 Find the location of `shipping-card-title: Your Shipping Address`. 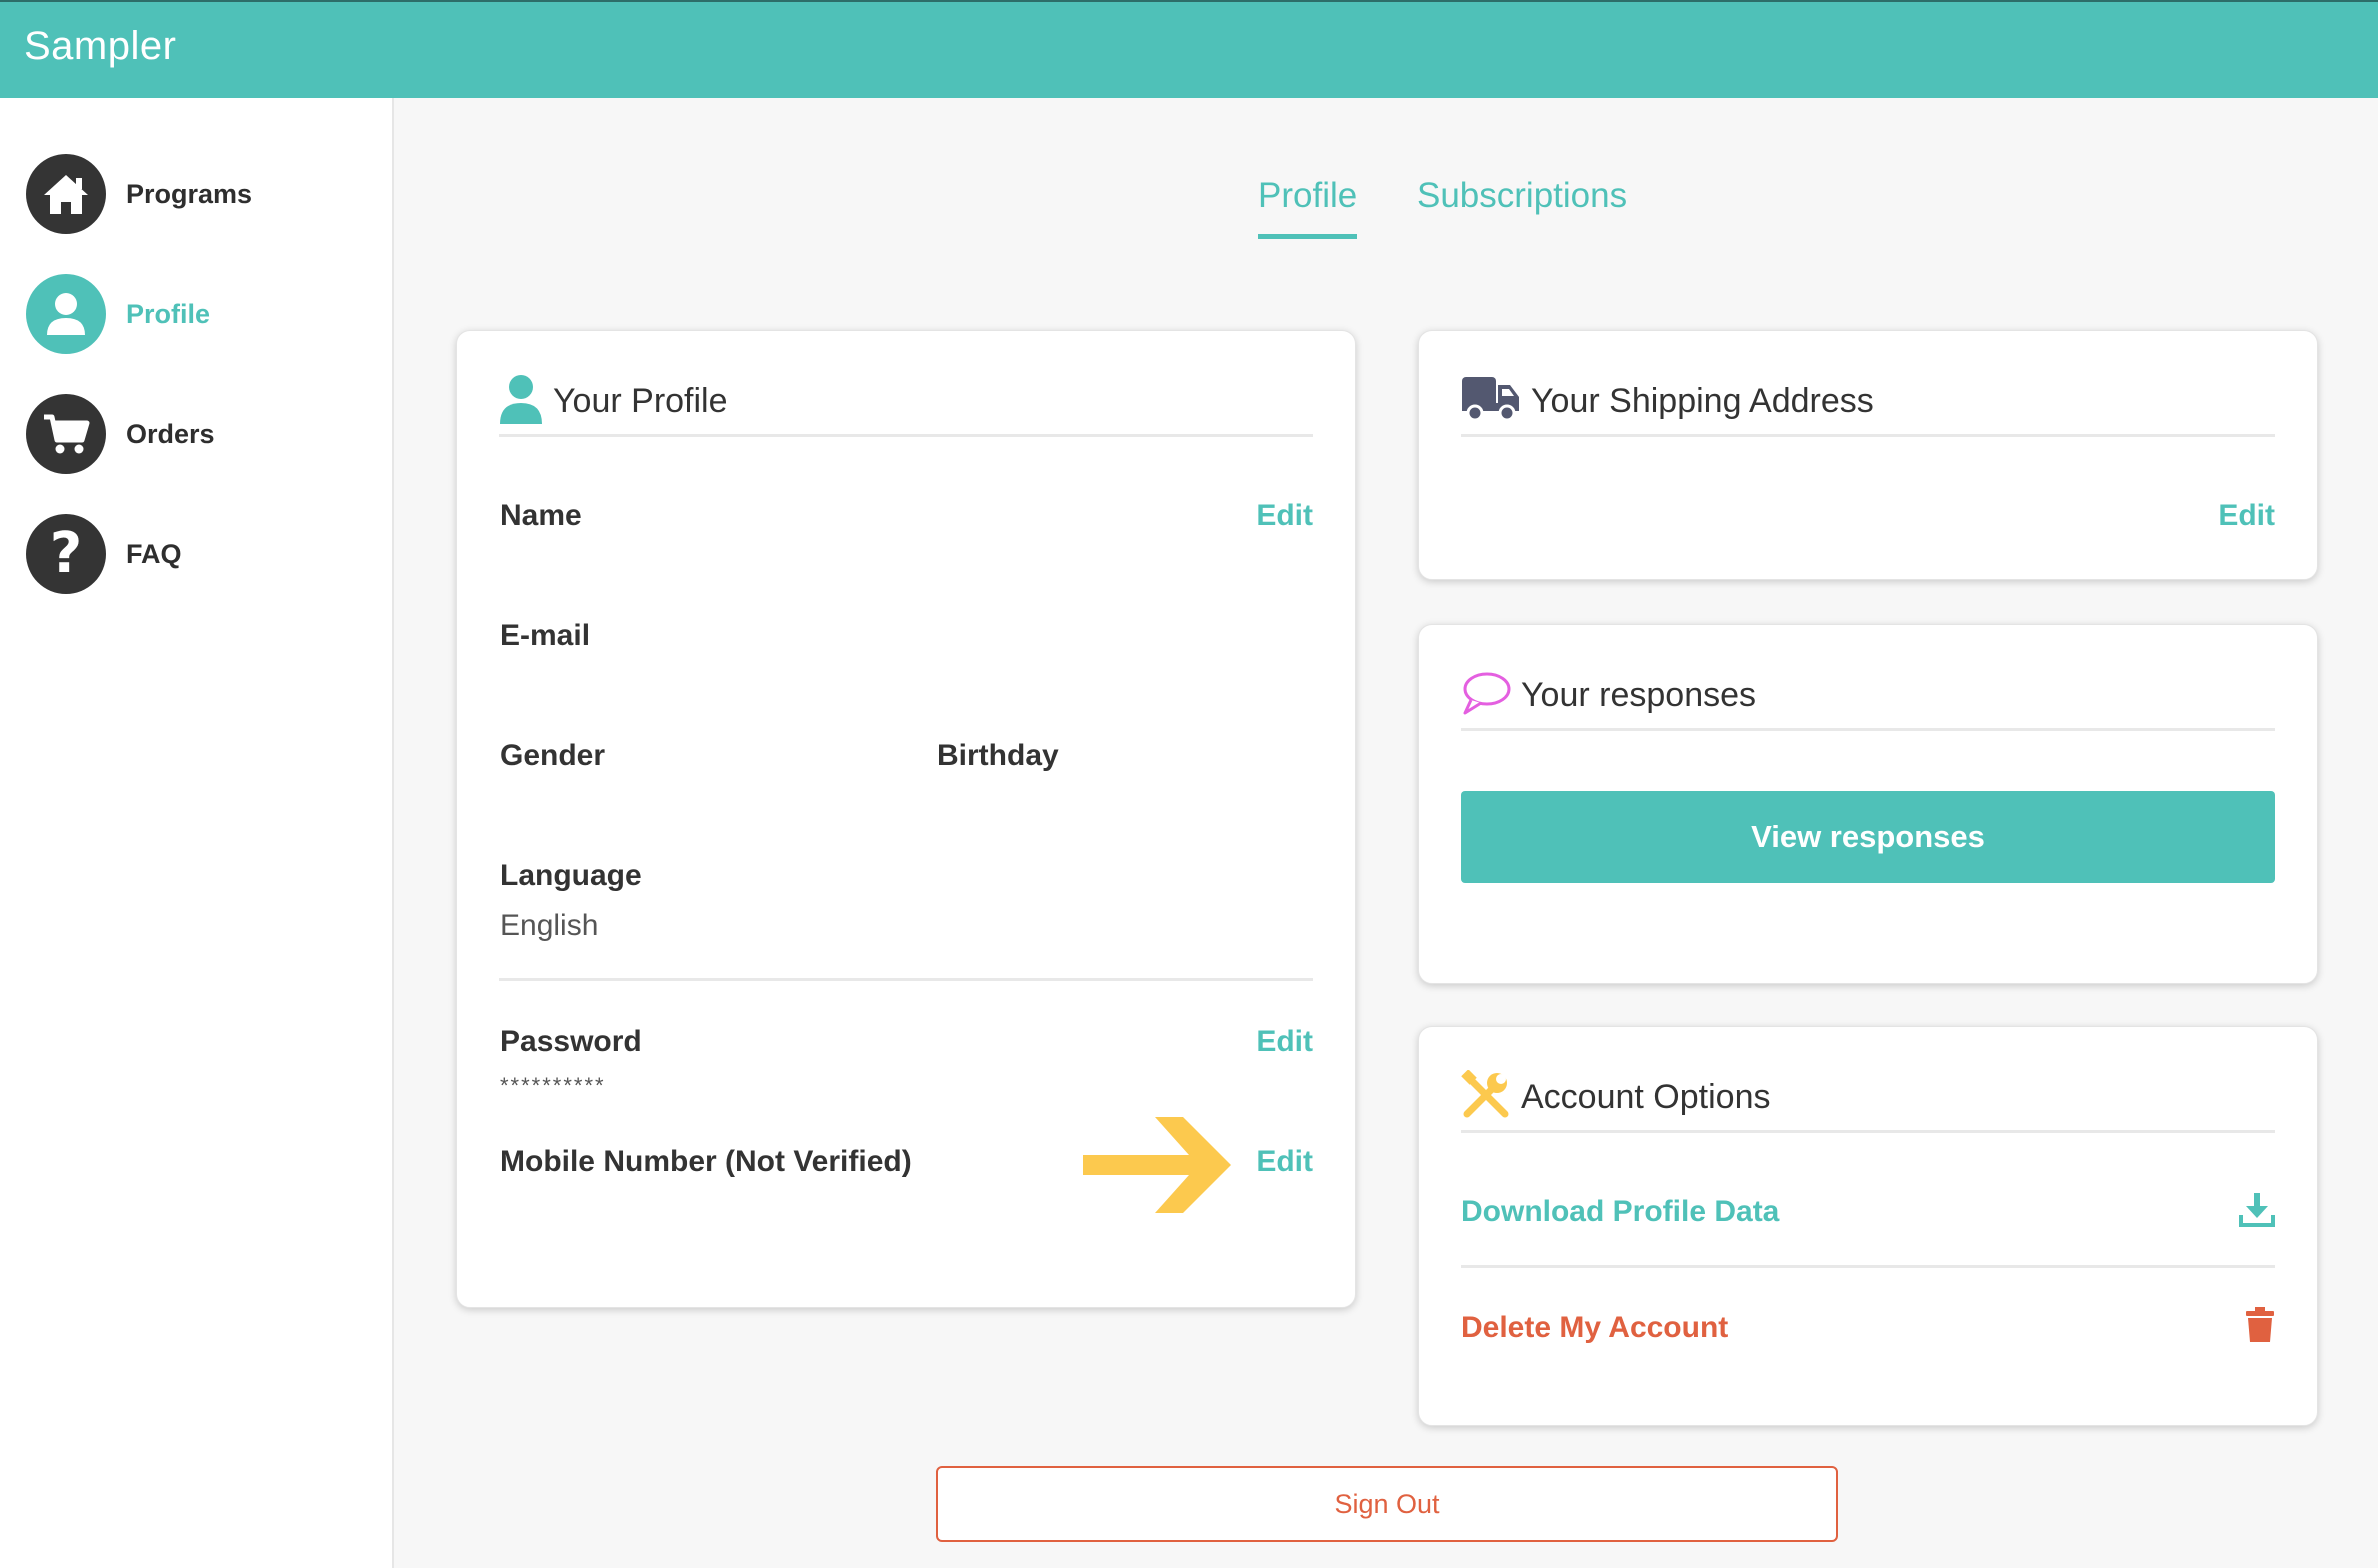

shipping-card-title: Your Shipping Address is located at coordinates (1702, 401).